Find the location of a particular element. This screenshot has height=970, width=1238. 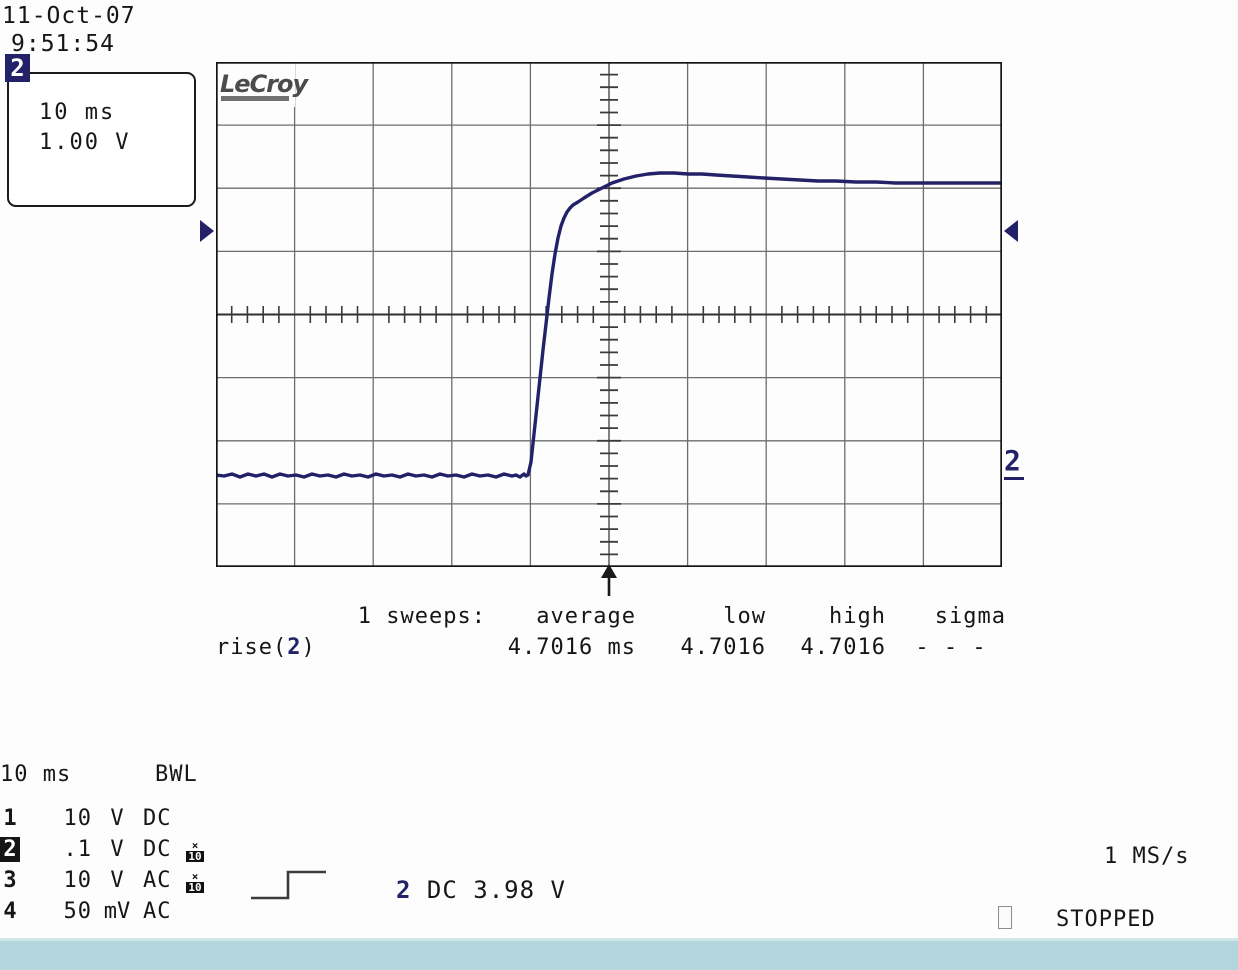

acquisition-status: STOPPED is located at coordinates (1077, 919).